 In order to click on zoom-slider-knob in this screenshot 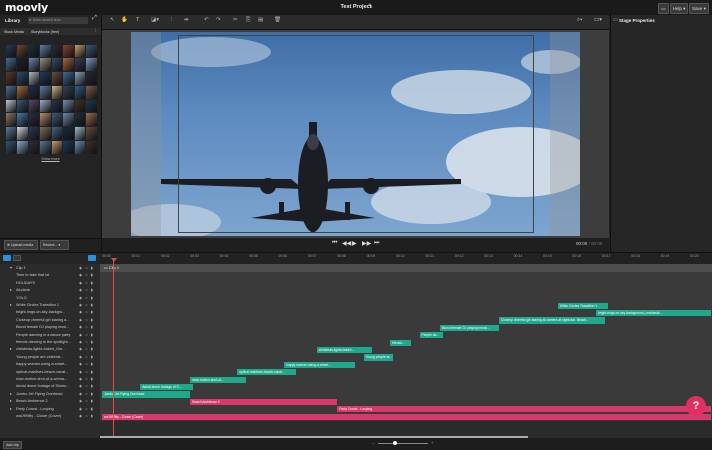, I will do `click(395, 443)`.